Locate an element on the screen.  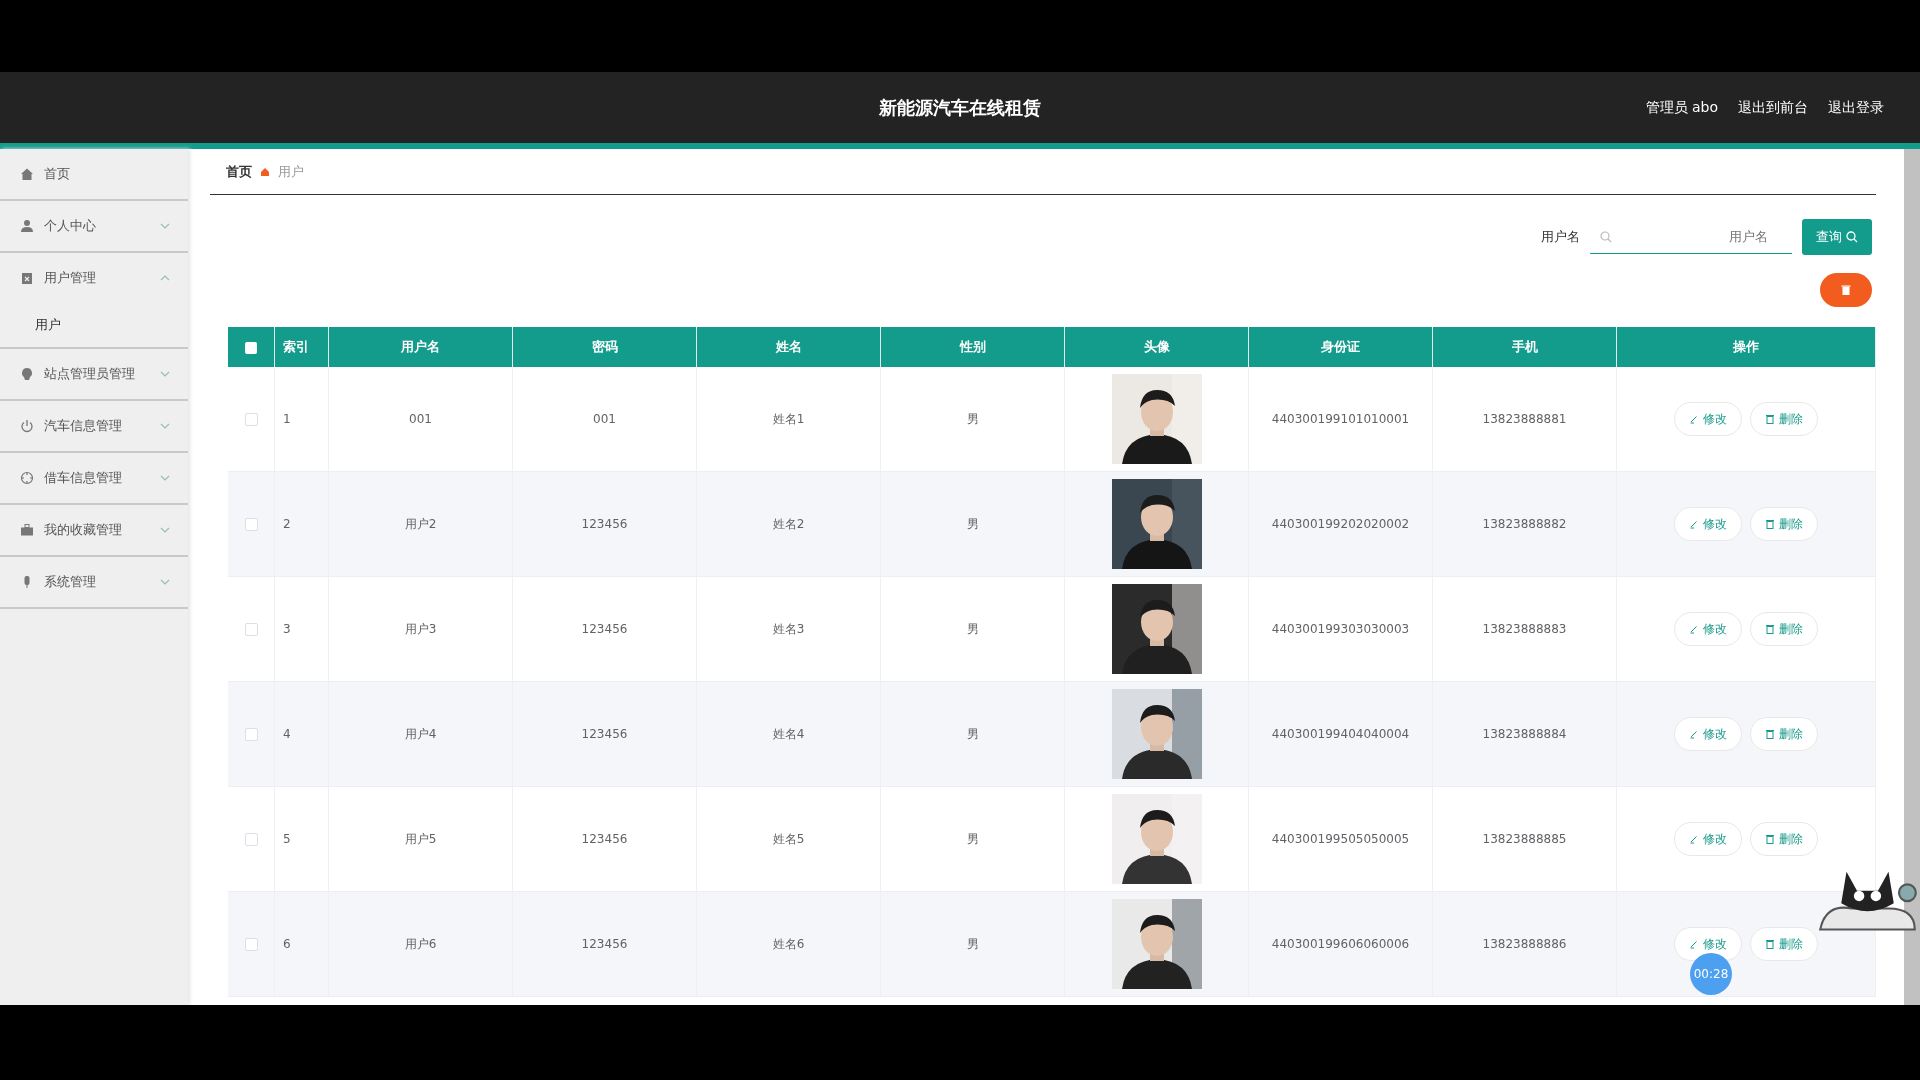
table-cell: 13823888883 is located at coordinates (1524, 629).